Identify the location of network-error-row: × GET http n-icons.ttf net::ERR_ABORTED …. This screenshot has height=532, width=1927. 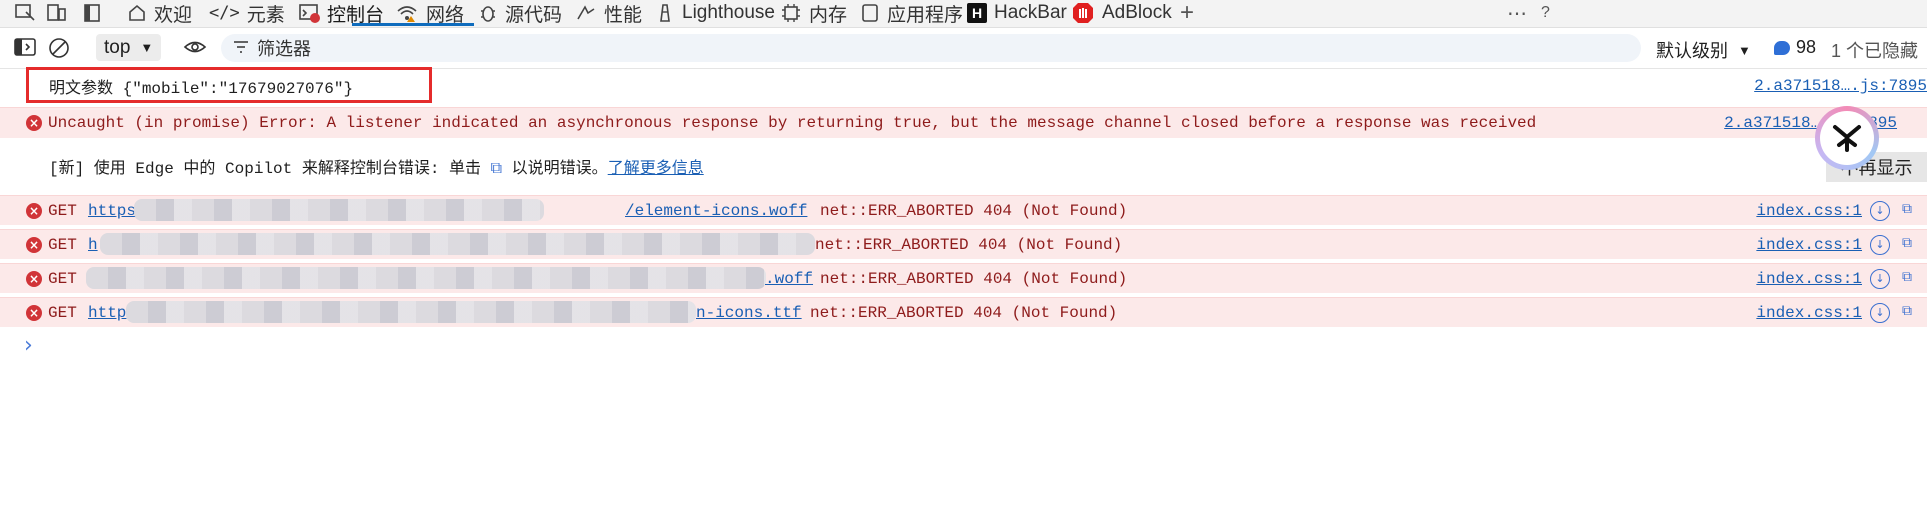
(963, 312).